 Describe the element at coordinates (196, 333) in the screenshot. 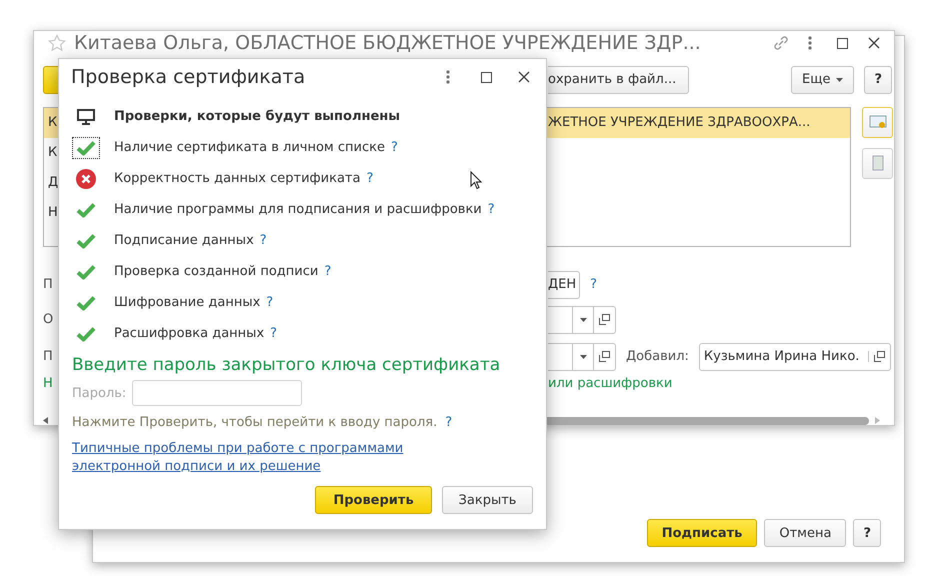

I see `check-label: Расшифровка данных ?` at that location.